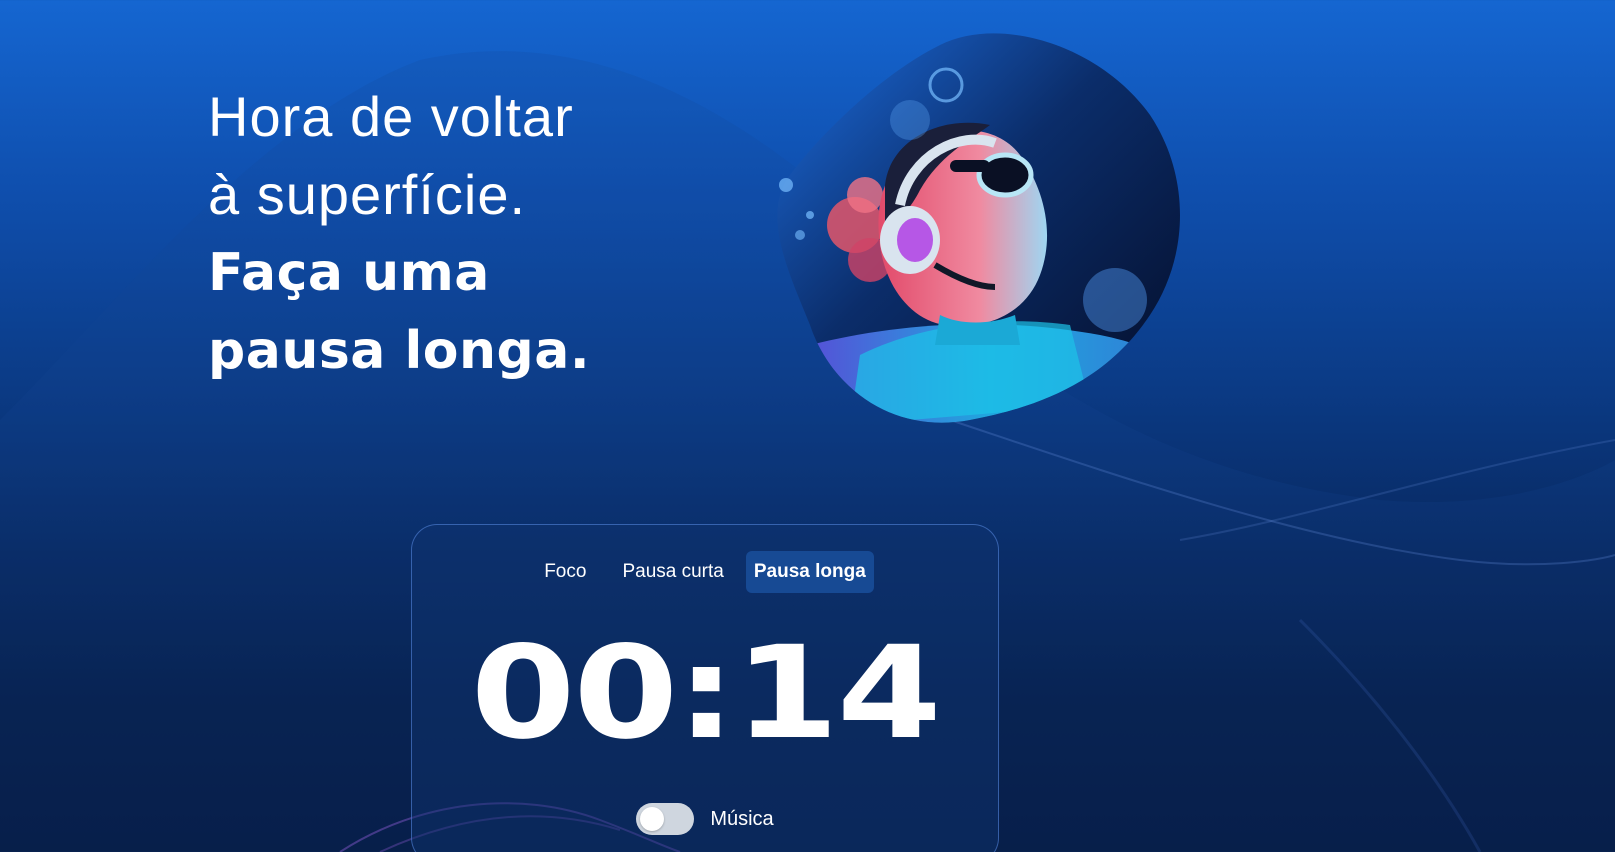 The image size is (1615, 852). What do you see at coordinates (742, 818) in the screenshot?
I see `music-label: Música` at bounding box center [742, 818].